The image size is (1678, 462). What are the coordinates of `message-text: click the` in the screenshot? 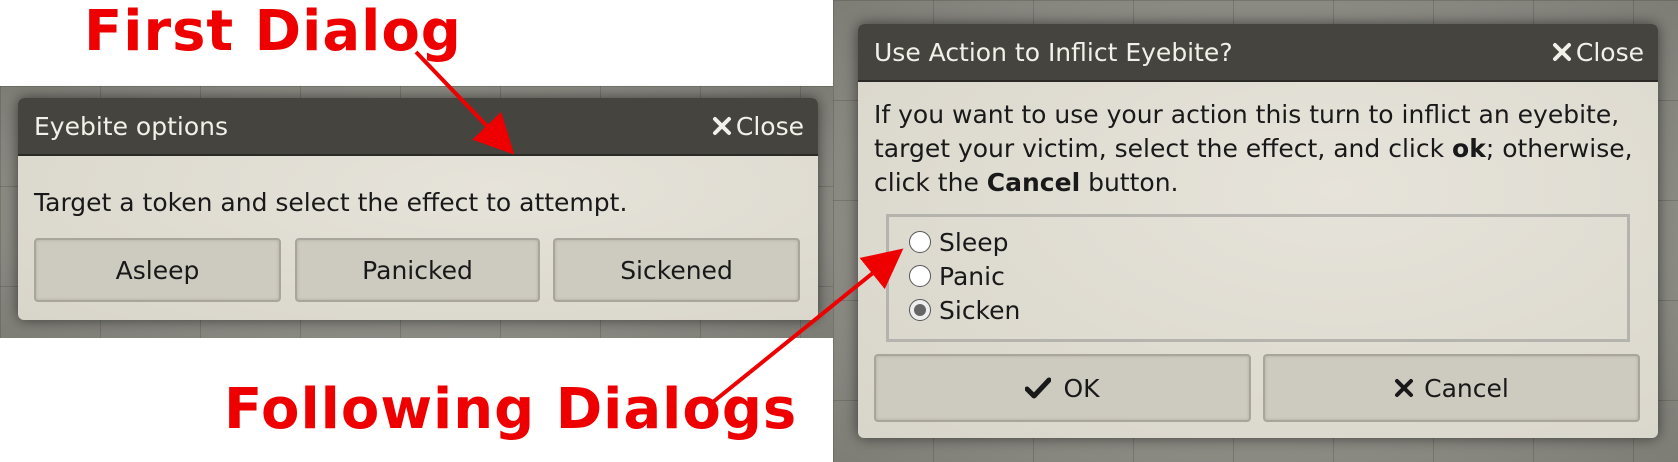 It's located at (930, 182).